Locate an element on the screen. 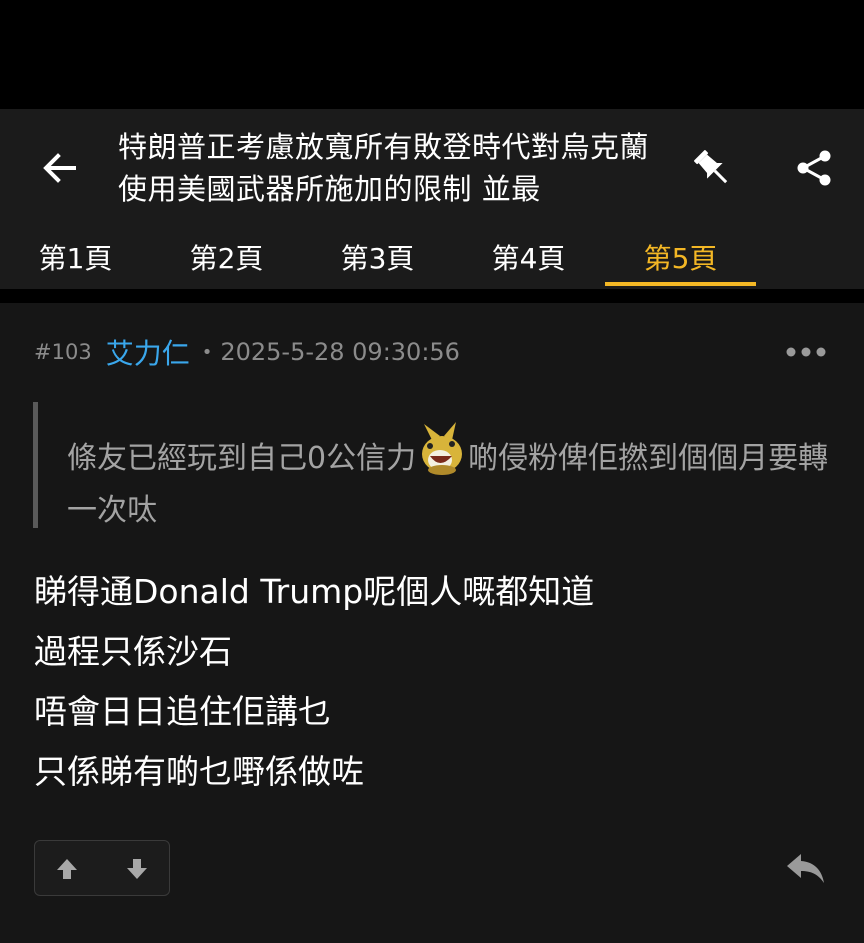 This screenshot has height=943, width=864. post-line: 只係睇有啲乜嘢係做咗 is located at coordinates (199, 771).